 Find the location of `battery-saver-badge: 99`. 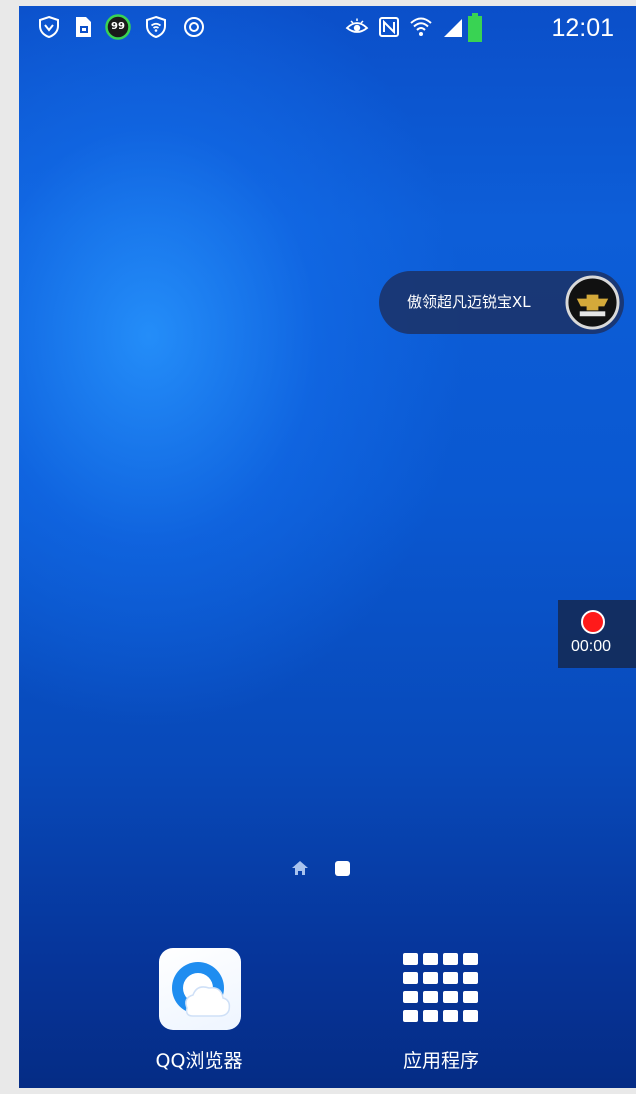

battery-saver-badge: 99 is located at coordinates (118, 26).